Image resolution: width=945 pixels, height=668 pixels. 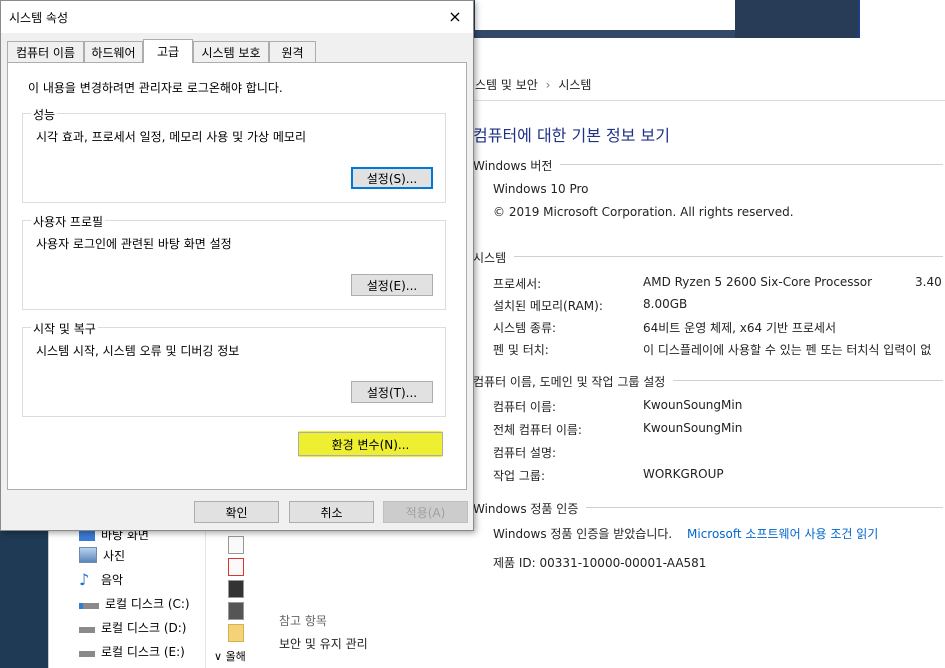 I want to click on see-also-label: 참고 항목, so click(x=303, y=621).